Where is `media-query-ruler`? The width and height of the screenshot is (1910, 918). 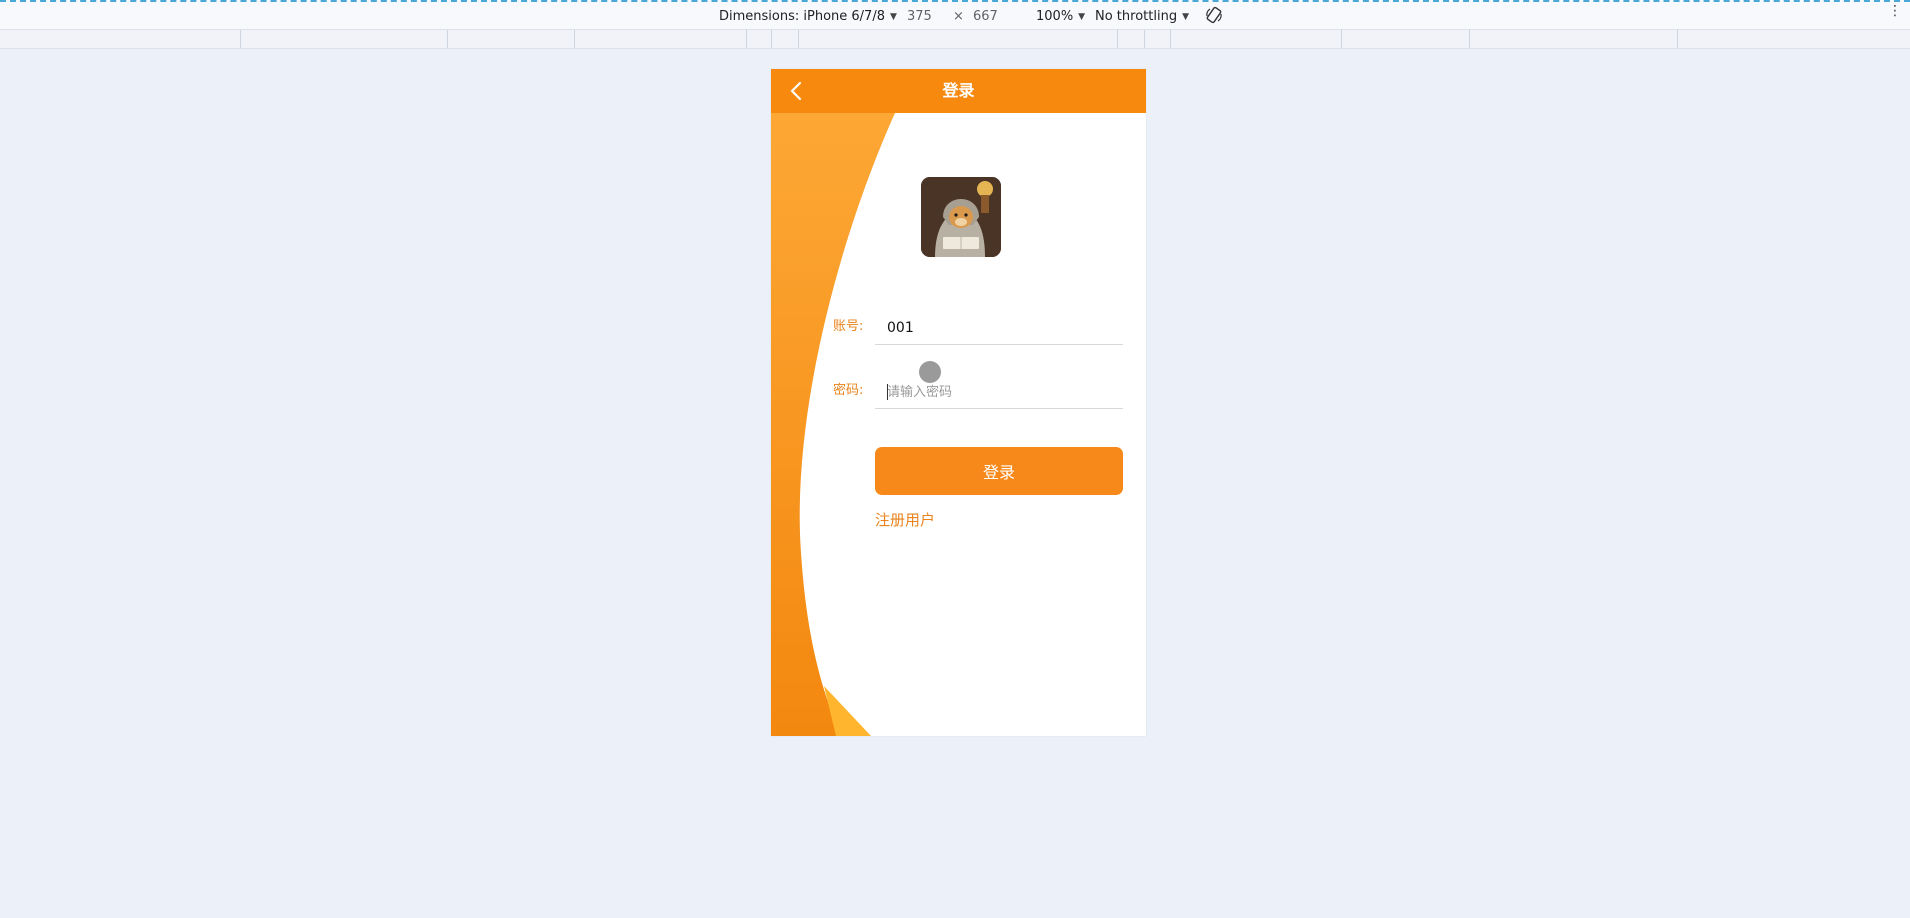
media-query-ruler is located at coordinates (955, 39).